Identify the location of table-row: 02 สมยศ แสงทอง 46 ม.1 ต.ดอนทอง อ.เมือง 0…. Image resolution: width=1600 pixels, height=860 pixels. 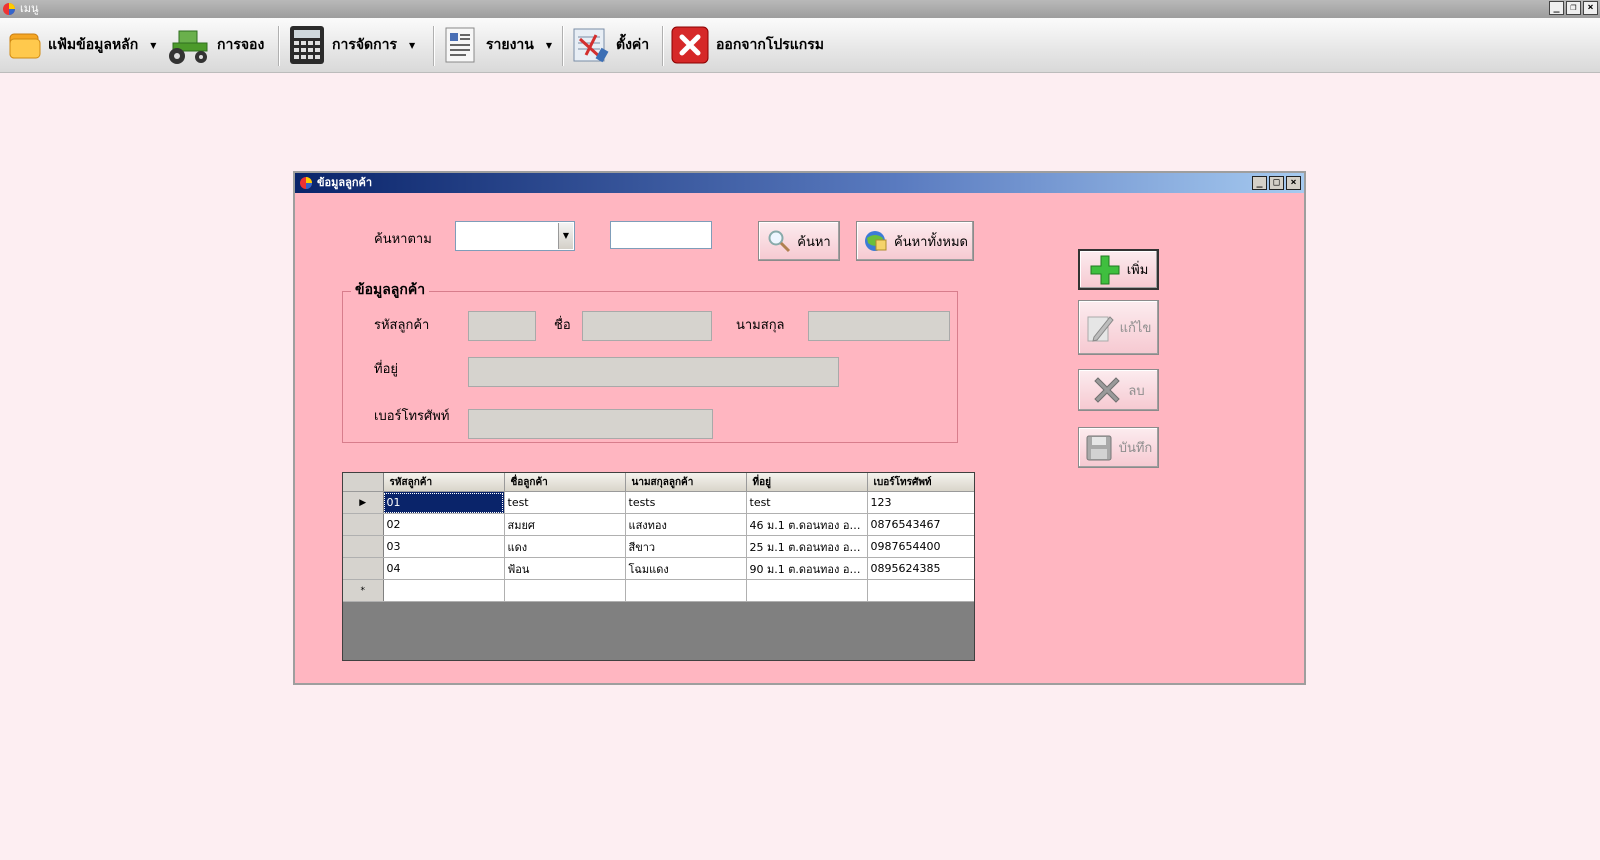
(658, 524).